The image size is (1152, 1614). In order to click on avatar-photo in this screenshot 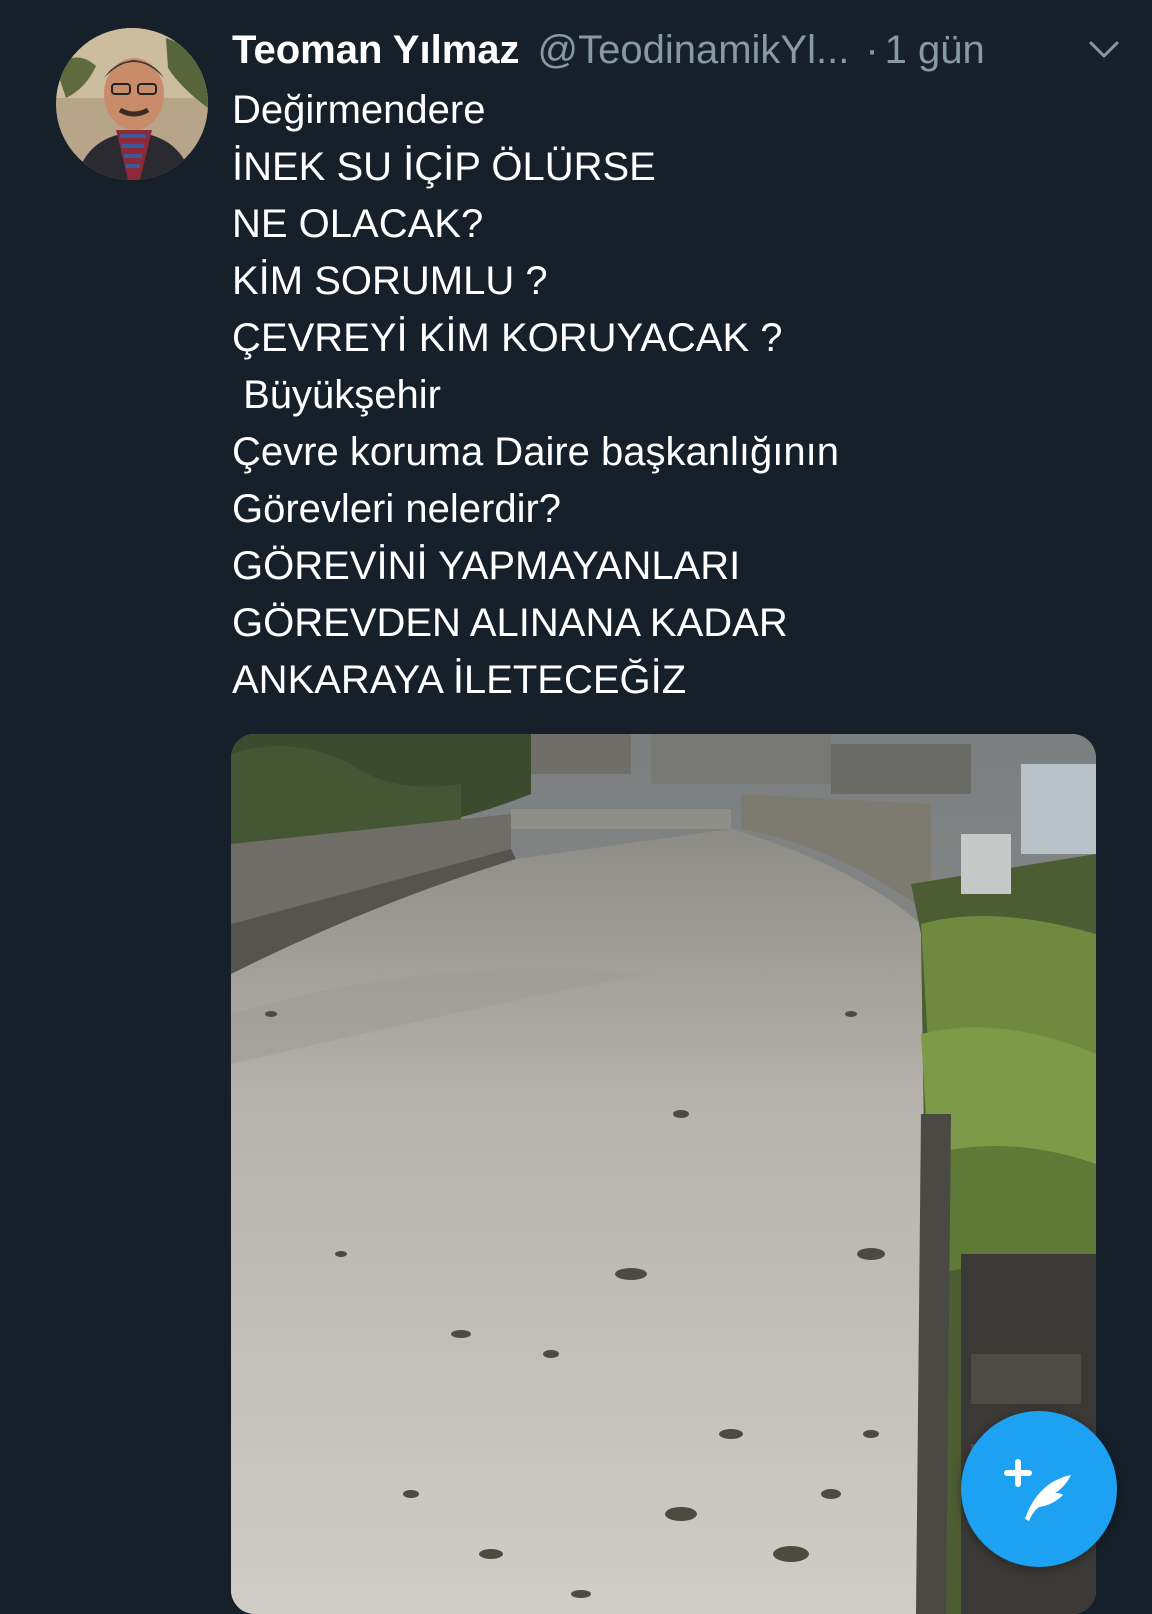, I will do `click(132, 104)`.